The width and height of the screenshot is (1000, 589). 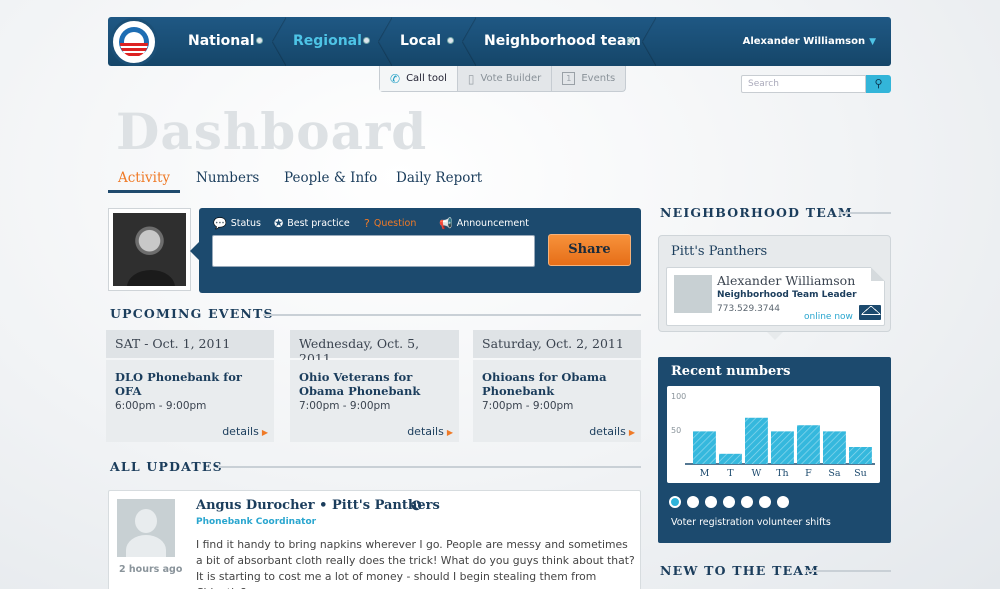 I want to click on neighborhood-team-heading: NEIGHBORHOOD TEAM, so click(x=756, y=212).